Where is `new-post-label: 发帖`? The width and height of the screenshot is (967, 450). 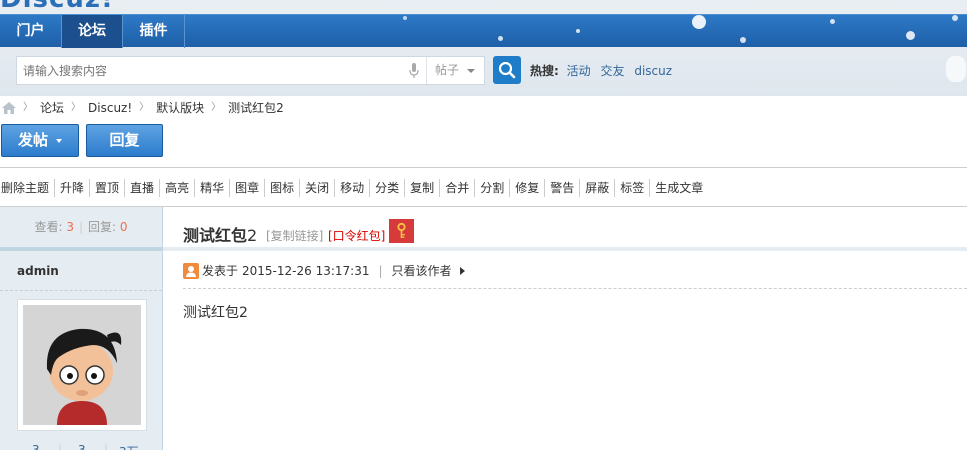
new-post-label: 发帖 is located at coordinates (32, 140).